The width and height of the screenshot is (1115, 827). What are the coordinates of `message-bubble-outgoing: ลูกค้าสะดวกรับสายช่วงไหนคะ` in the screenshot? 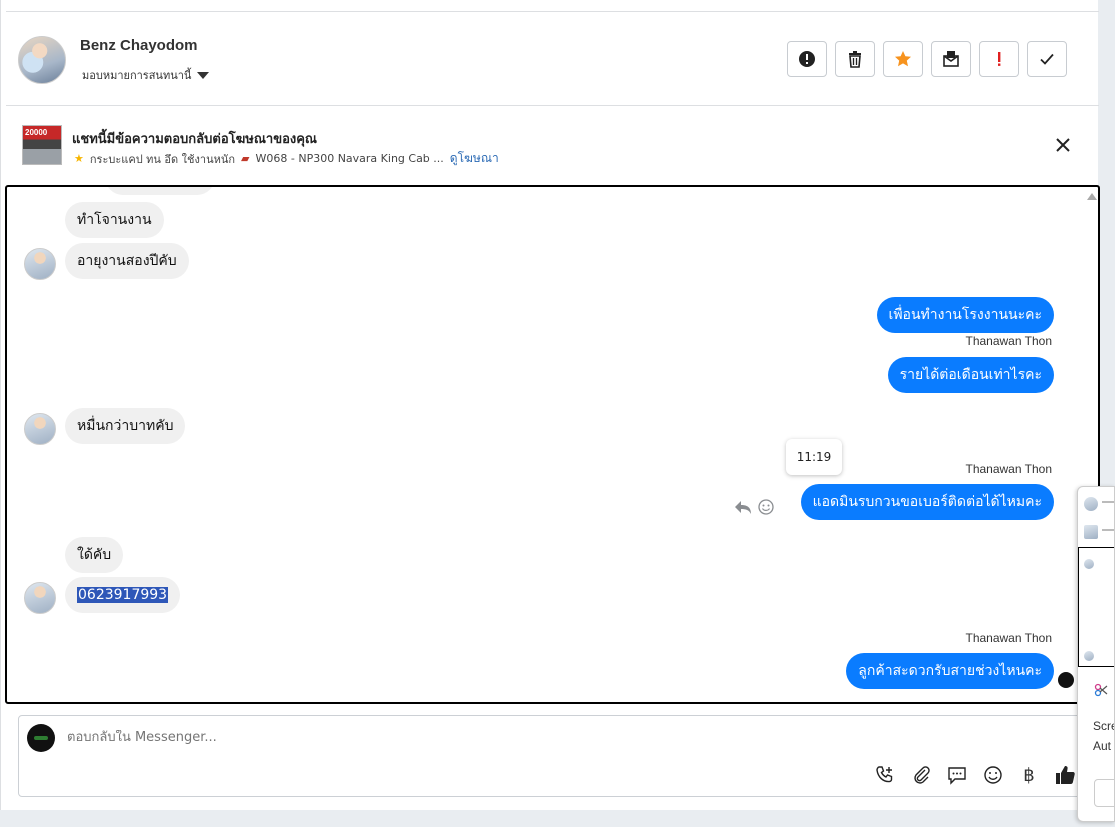 It's located at (950, 671).